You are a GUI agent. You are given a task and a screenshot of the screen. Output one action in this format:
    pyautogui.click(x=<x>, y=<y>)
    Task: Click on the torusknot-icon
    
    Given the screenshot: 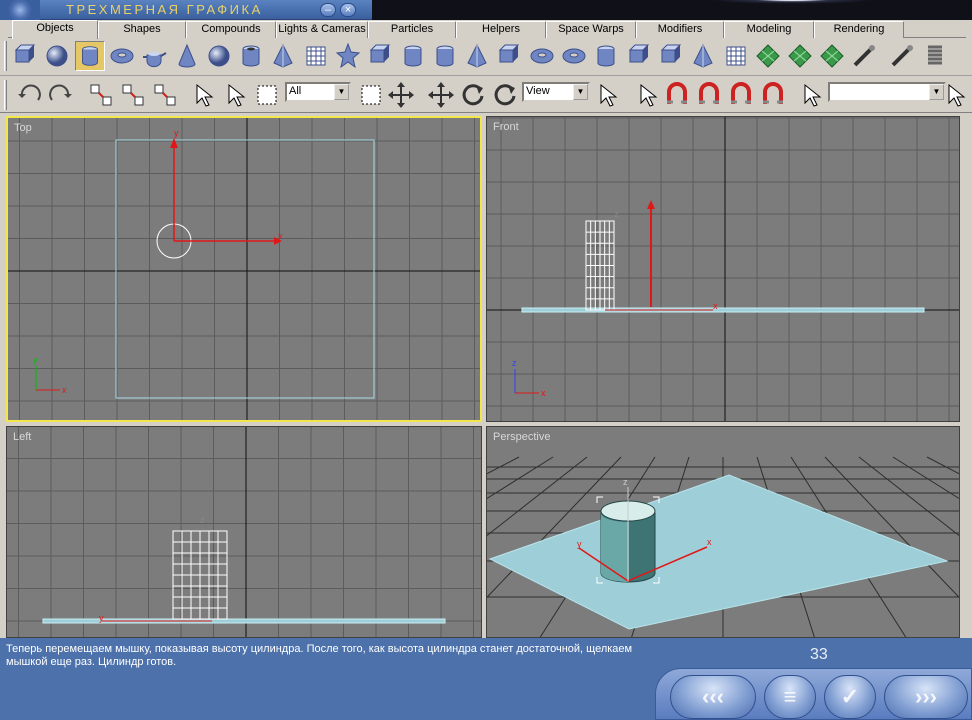 What is the action you would take?
    pyautogui.click(x=542, y=56)
    